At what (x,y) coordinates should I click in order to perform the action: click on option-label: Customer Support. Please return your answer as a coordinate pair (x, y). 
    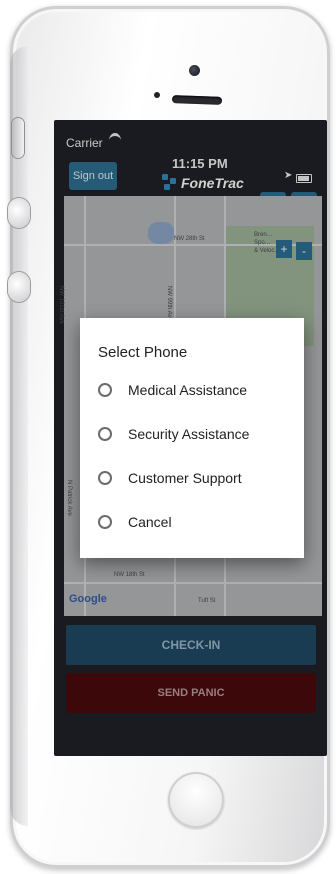
    Looking at the image, I should click on (185, 478).